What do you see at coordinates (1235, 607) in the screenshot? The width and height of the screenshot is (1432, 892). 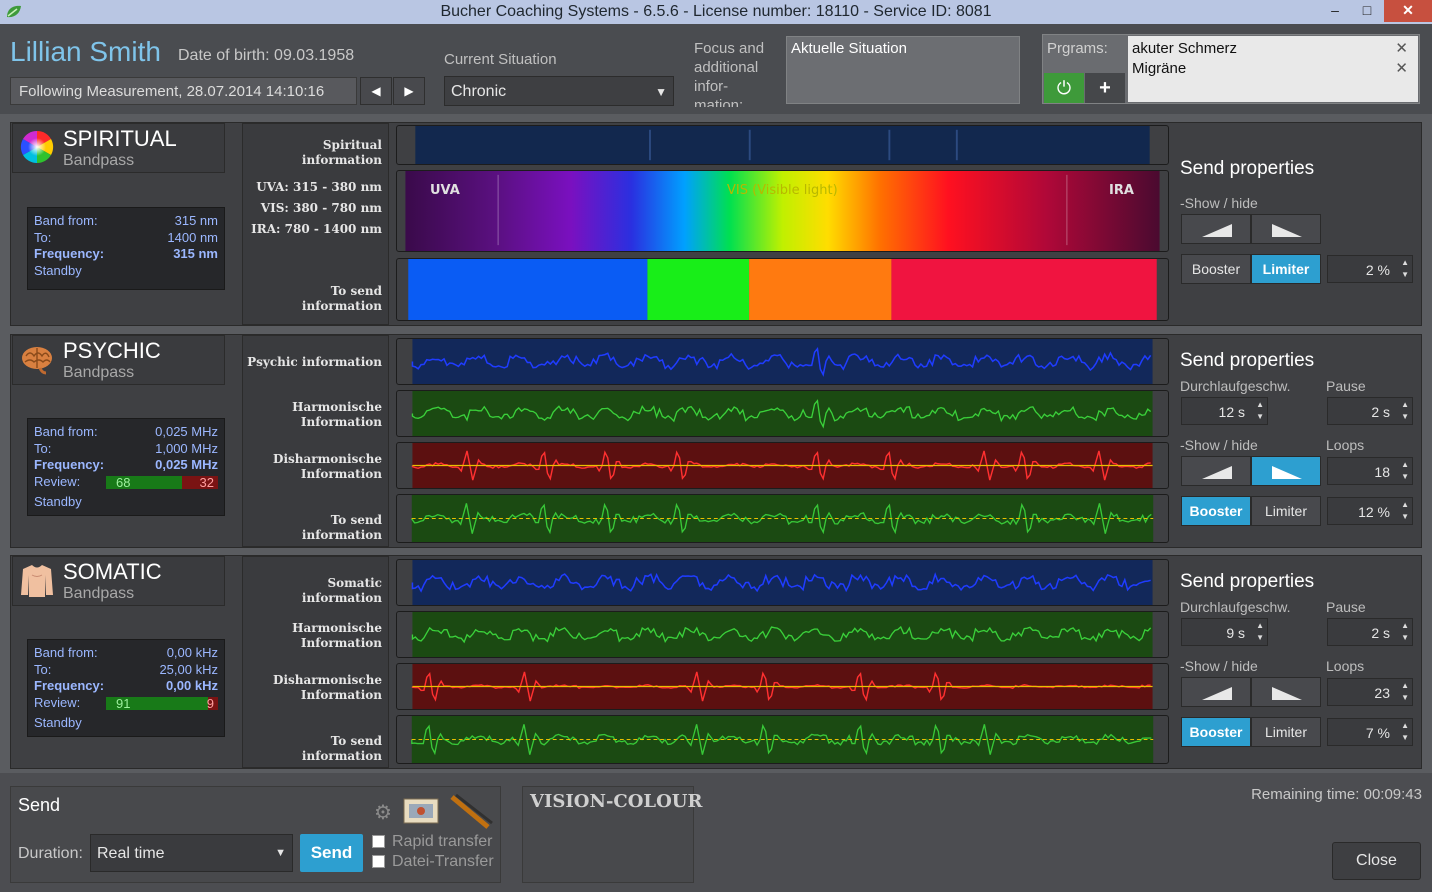 I see `speed-label: Durchlaufgeschw.` at bounding box center [1235, 607].